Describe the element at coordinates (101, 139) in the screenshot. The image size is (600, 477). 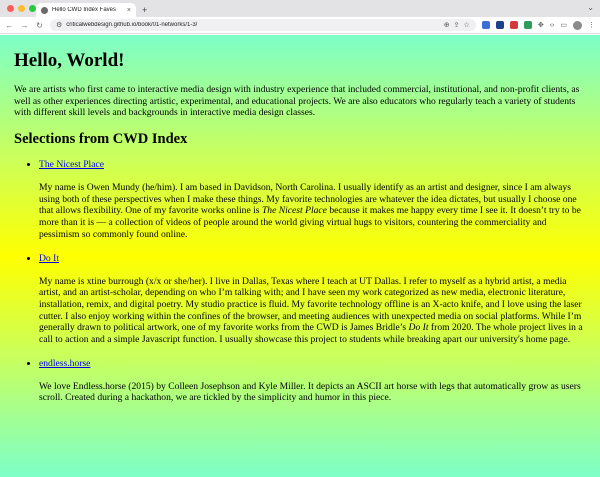
I see `section-heading: Selections from CWD Index` at that location.